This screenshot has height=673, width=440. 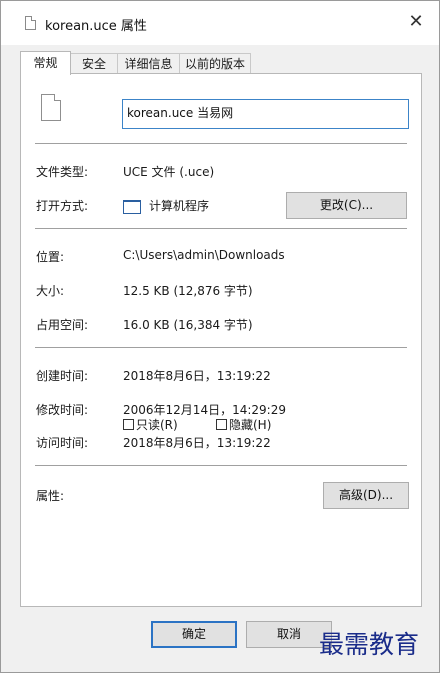 I want to click on created-value: 2018年8月6日，13:19:22, so click(x=197, y=376).